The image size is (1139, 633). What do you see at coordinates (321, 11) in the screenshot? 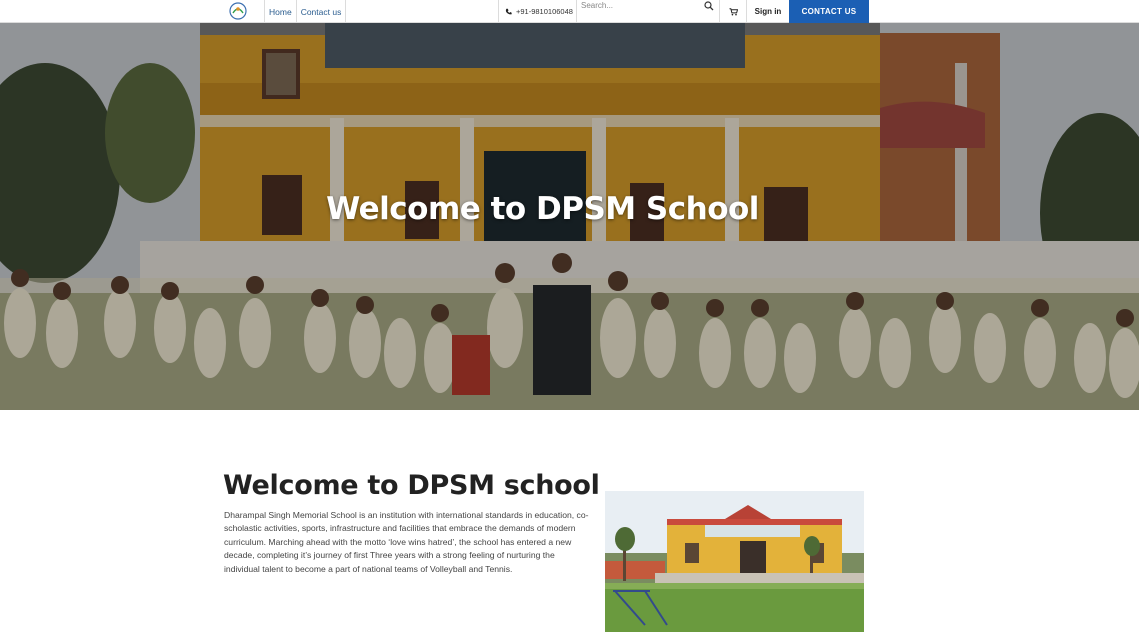
I see `nav-contact-link: Contact us` at bounding box center [321, 11].